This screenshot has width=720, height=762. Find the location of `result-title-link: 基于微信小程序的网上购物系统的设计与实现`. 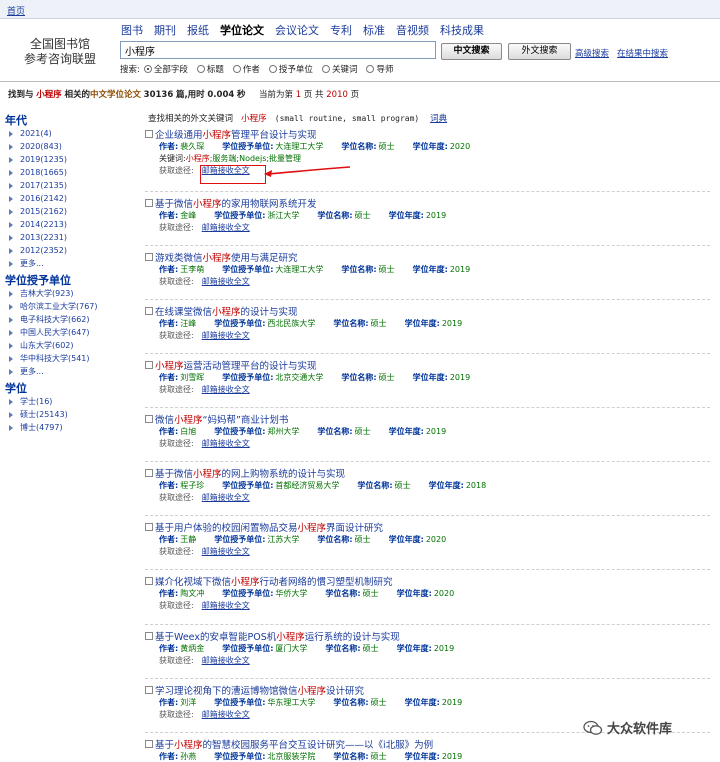

result-title-link: 基于微信小程序的网上购物系统的设计与实现 is located at coordinates (250, 473).